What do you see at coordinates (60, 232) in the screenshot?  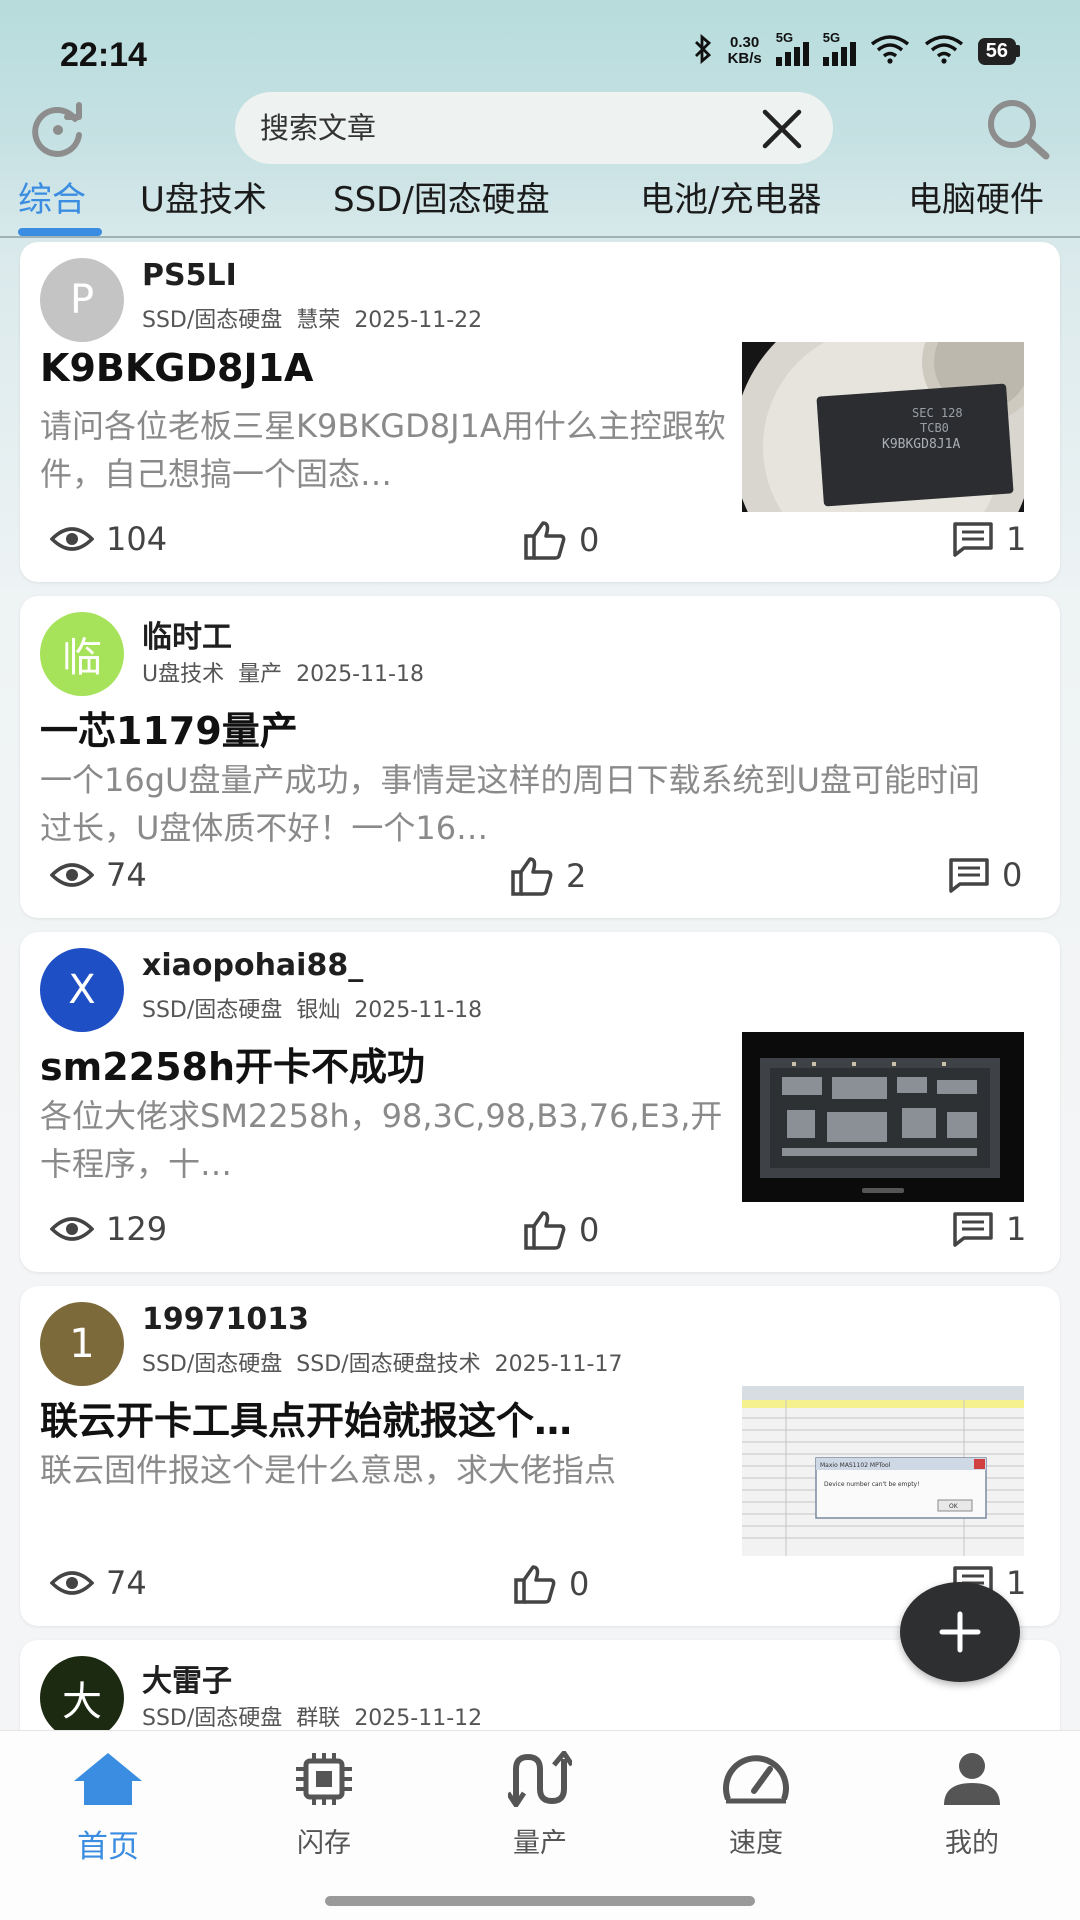 I see `active-tab-indicator` at bounding box center [60, 232].